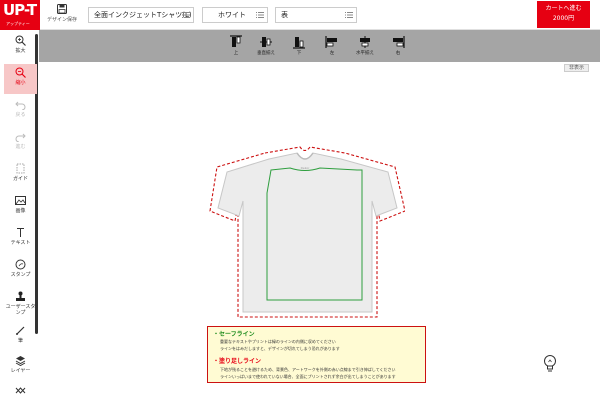 This screenshot has width=600, height=395. I want to click on redo-icon, so click(20, 137).